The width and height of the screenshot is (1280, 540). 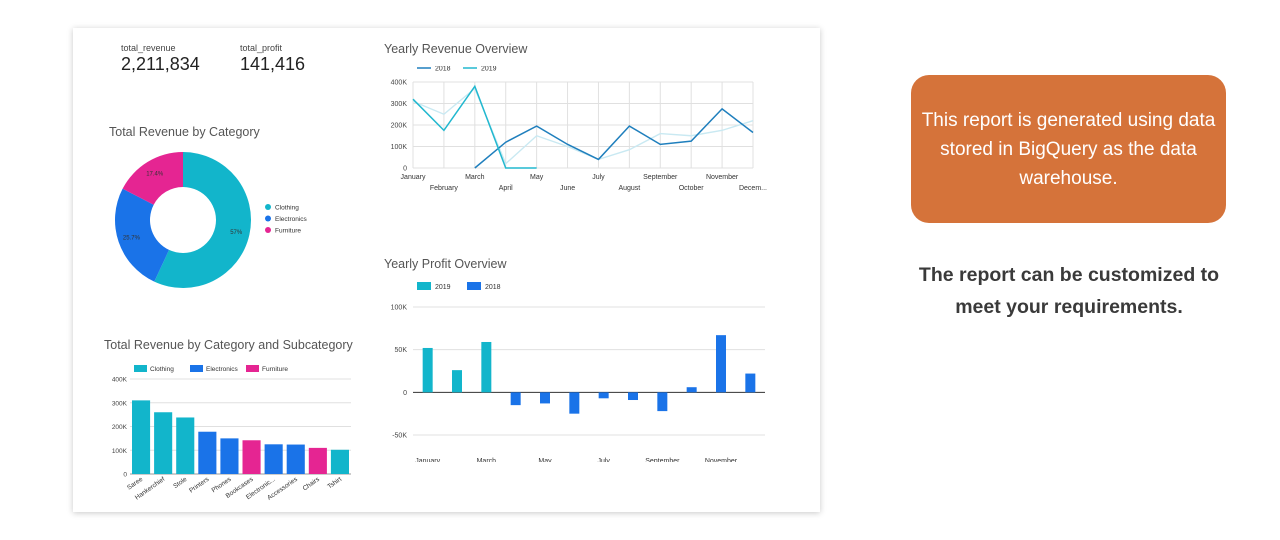 I want to click on x-tick-label: June, so click(x=567, y=188).